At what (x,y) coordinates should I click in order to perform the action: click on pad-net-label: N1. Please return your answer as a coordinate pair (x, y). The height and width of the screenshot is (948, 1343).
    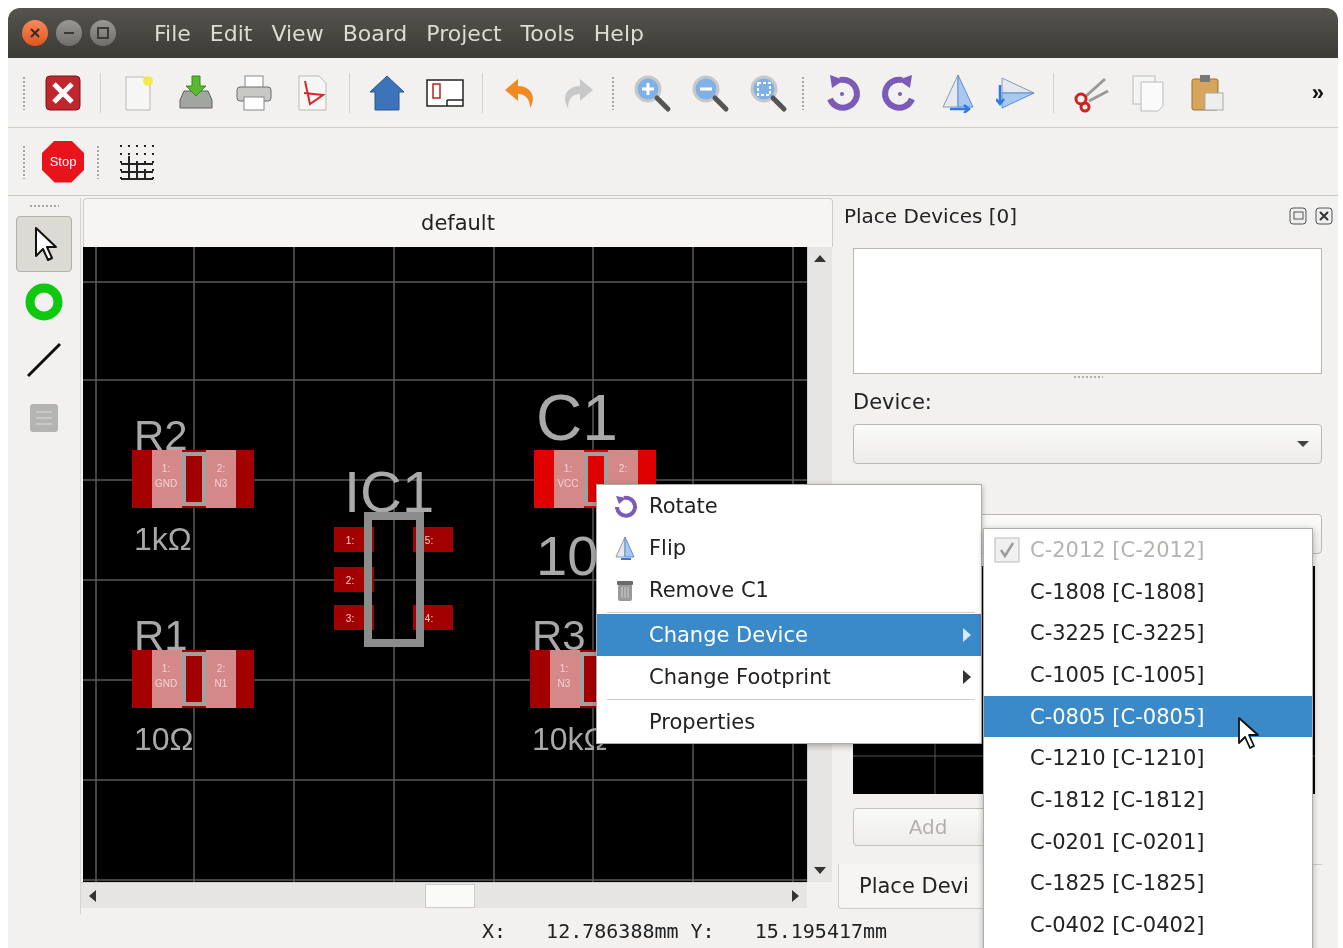
    Looking at the image, I should click on (221, 683).